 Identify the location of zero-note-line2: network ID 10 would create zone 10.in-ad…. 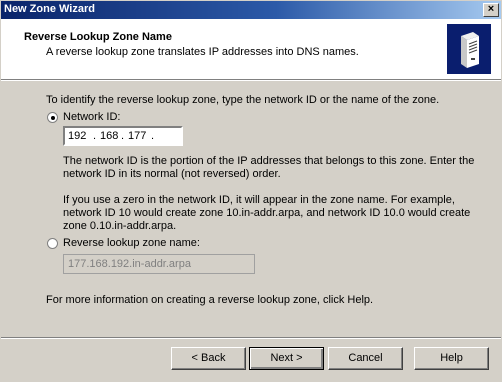
(267, 213).